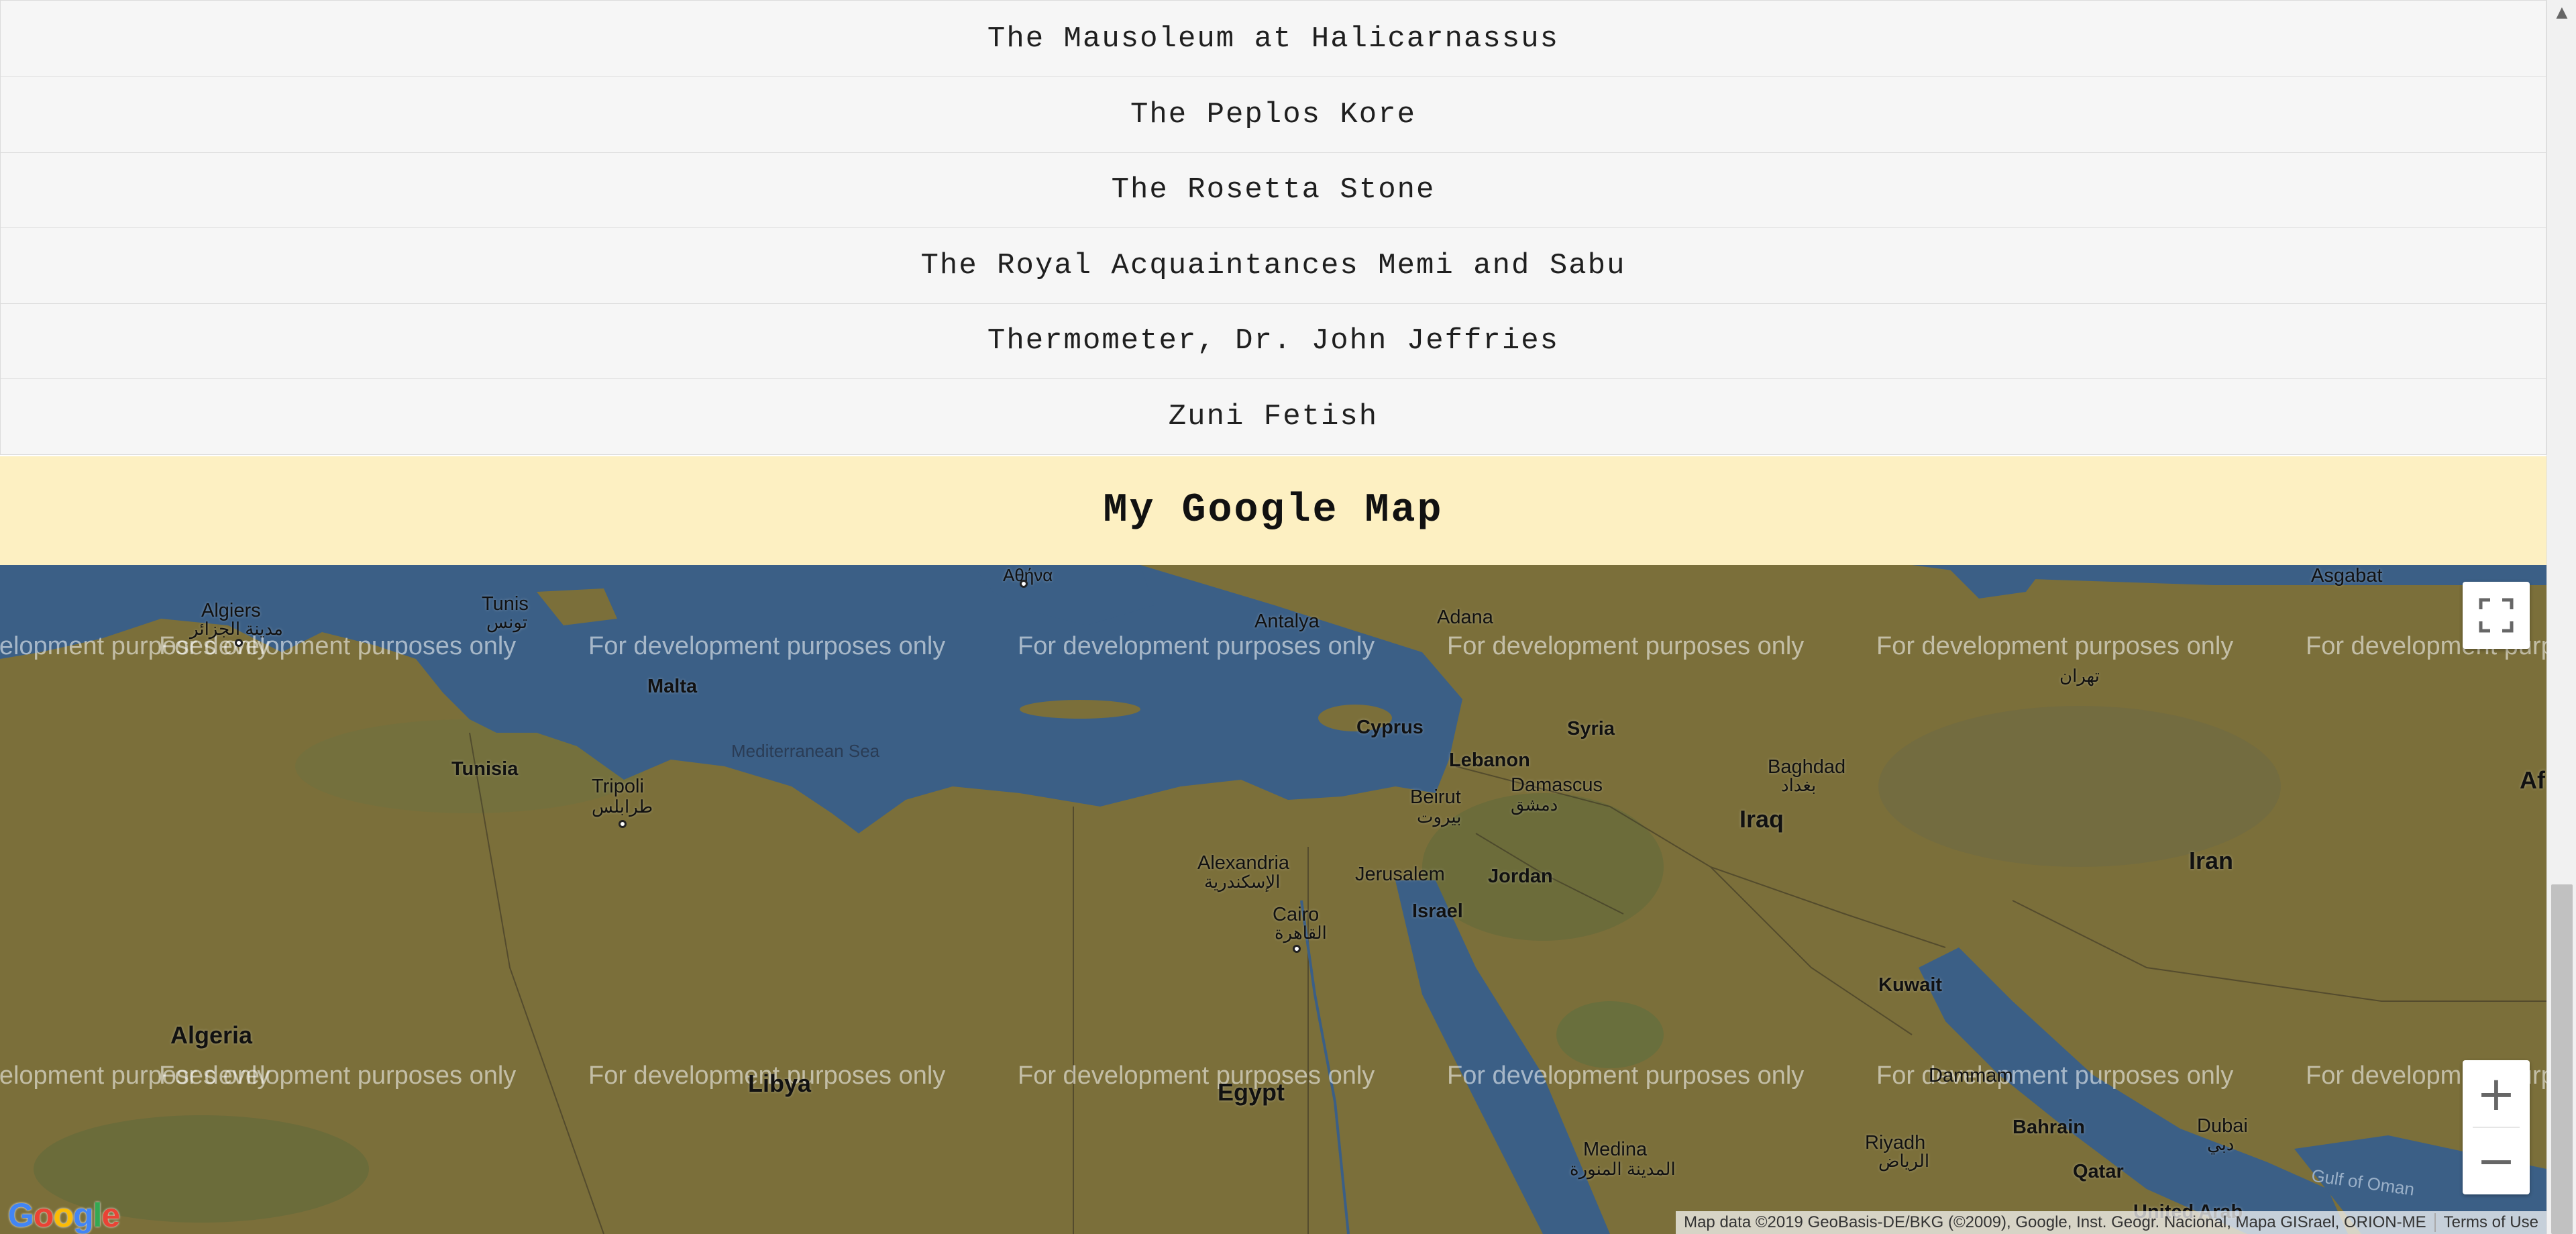  I want to click on map-label-iran: Iran, so click(2211, 860).